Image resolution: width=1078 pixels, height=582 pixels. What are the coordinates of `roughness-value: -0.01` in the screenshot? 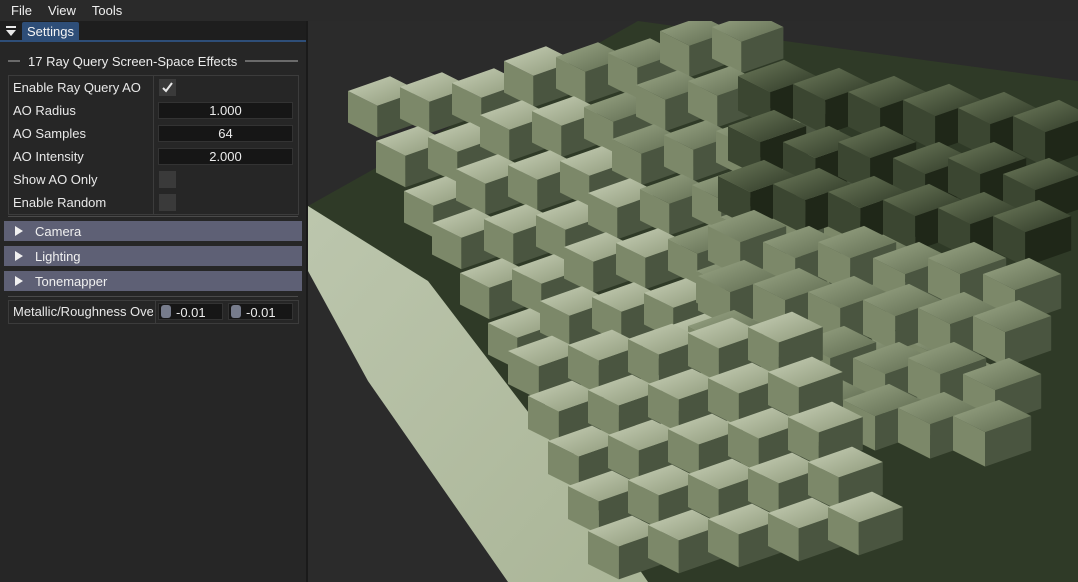 It's located at (261, 312).